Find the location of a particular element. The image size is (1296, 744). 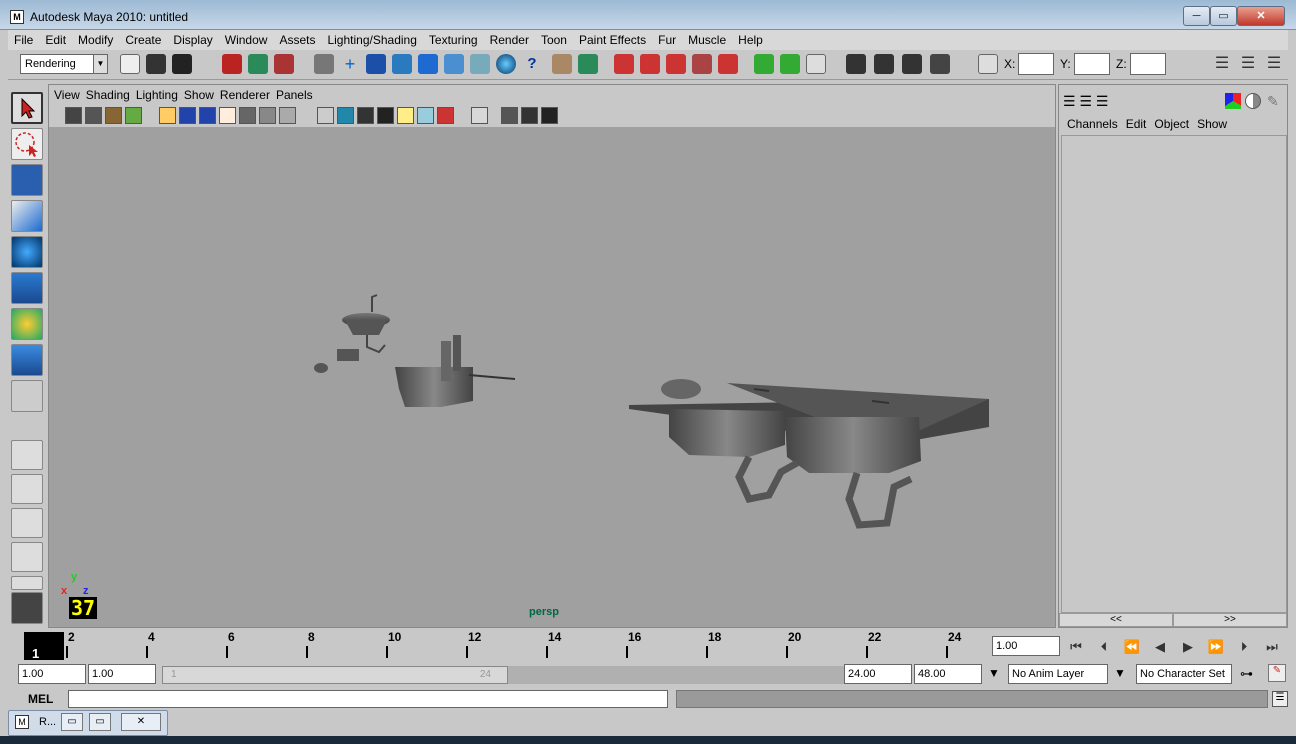

snap-curve-icon is located at coordinates (376, 64).